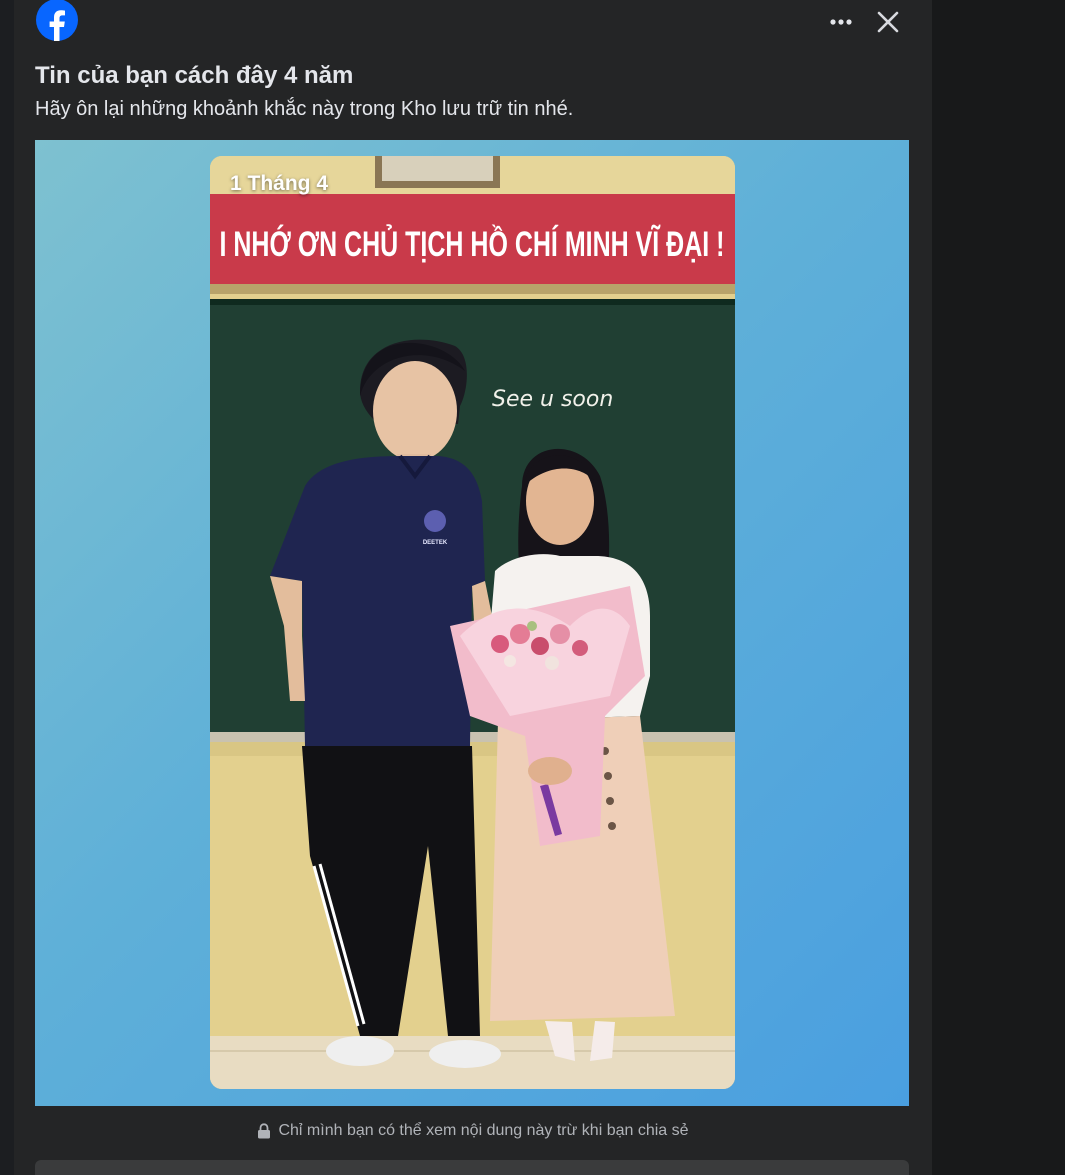 The height and width of the screenshot is (1175, 1065). What do you see at coordinates (279, 183) in the screenshot?
I see `story-date: 1 Tháng 4` at bounding box center [279, 183].